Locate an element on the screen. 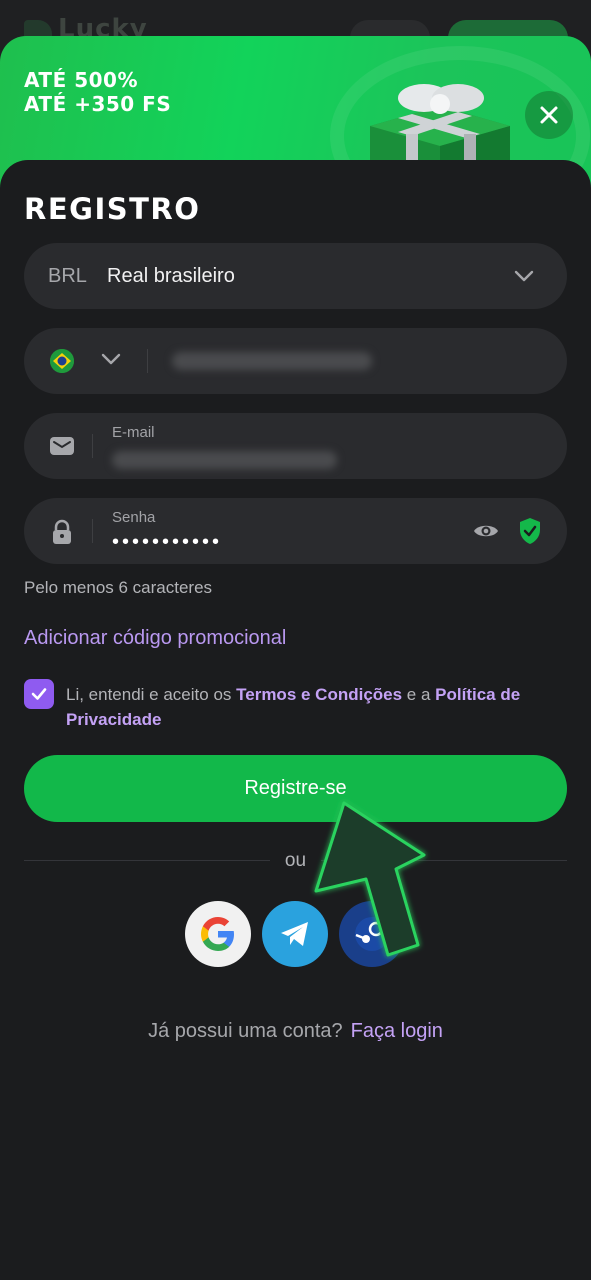  email-value-blurred is located at coordinates (224, 460).